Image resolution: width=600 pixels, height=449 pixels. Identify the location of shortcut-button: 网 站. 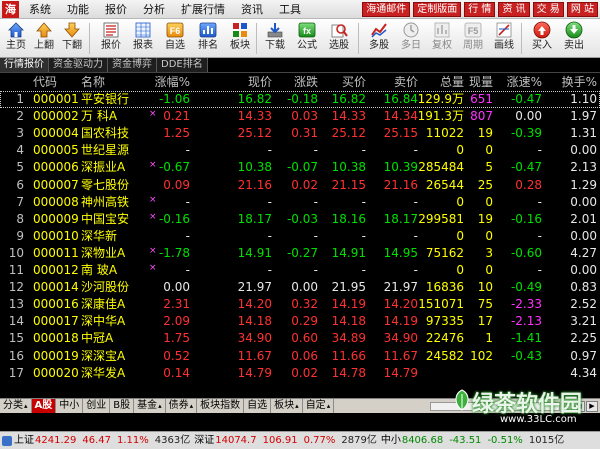
(582, 9).